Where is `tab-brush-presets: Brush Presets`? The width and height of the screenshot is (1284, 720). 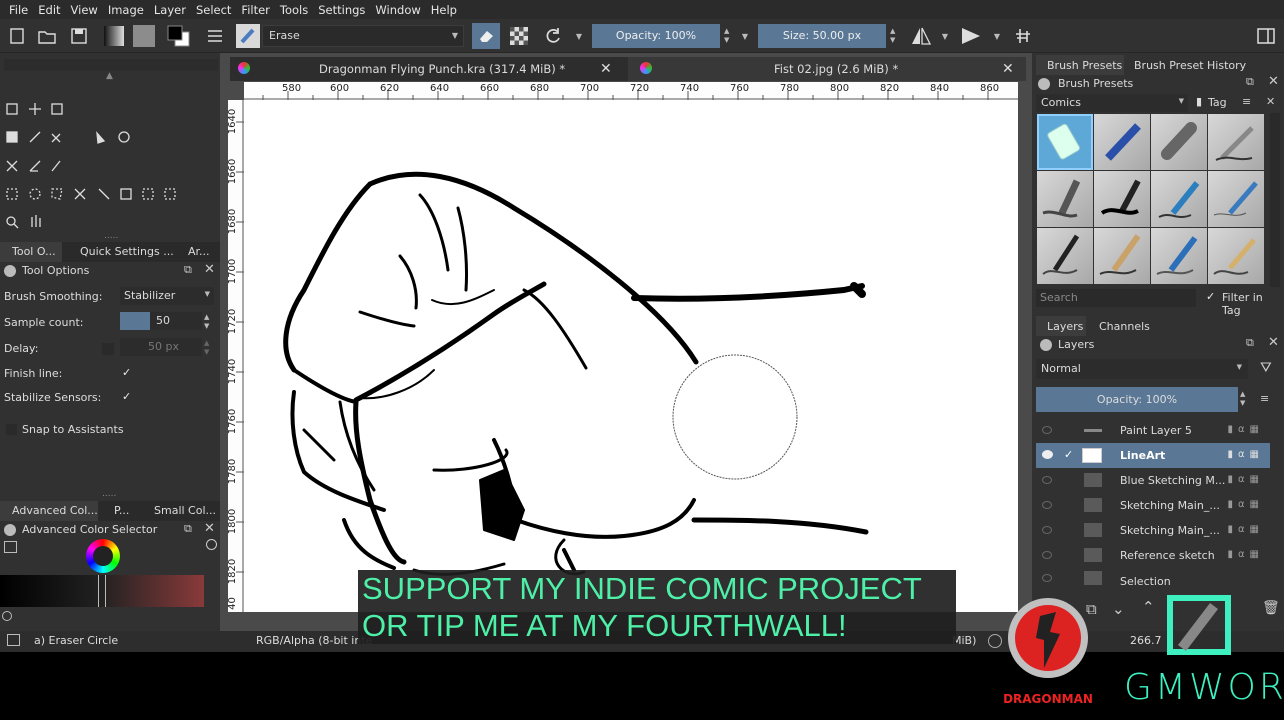 tab-brush-presets: Brush Presets is located at coordinates (1080, 65).